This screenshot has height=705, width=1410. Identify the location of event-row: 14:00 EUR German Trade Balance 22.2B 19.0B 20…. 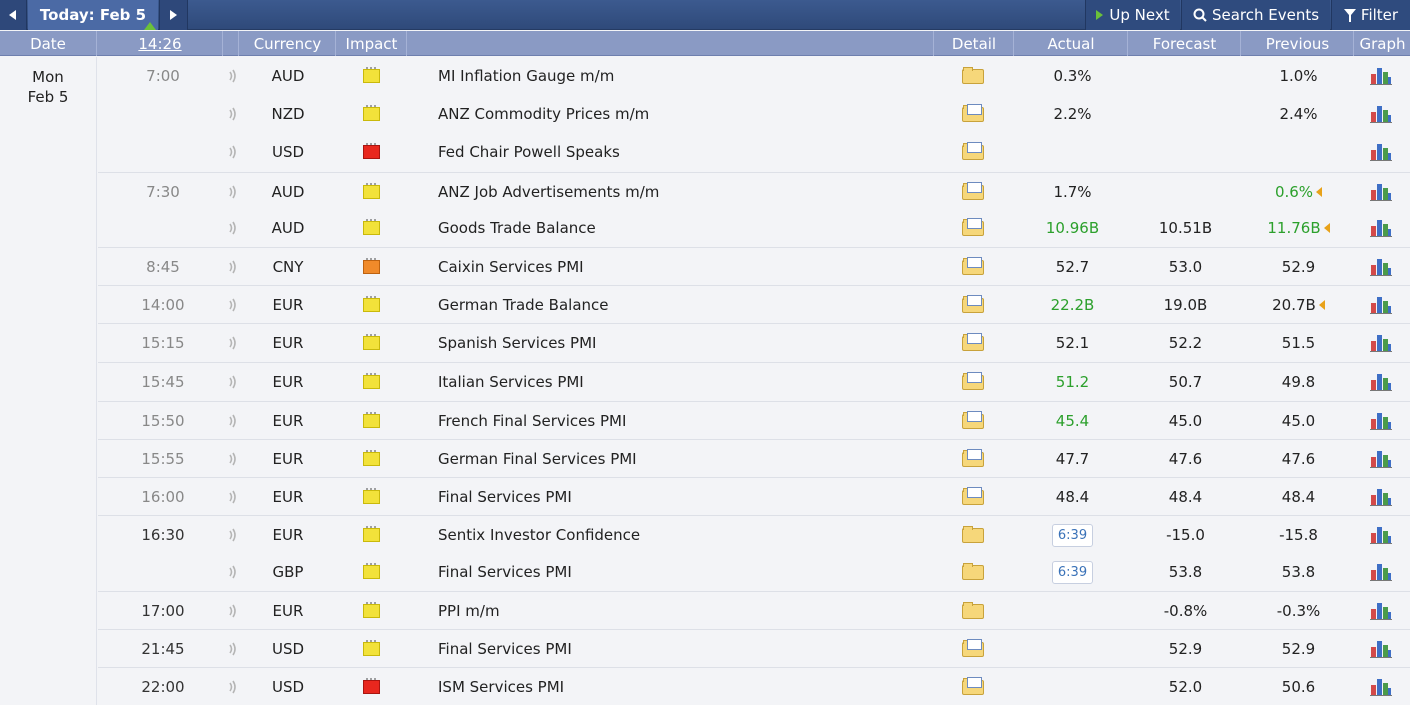
(754, 304).